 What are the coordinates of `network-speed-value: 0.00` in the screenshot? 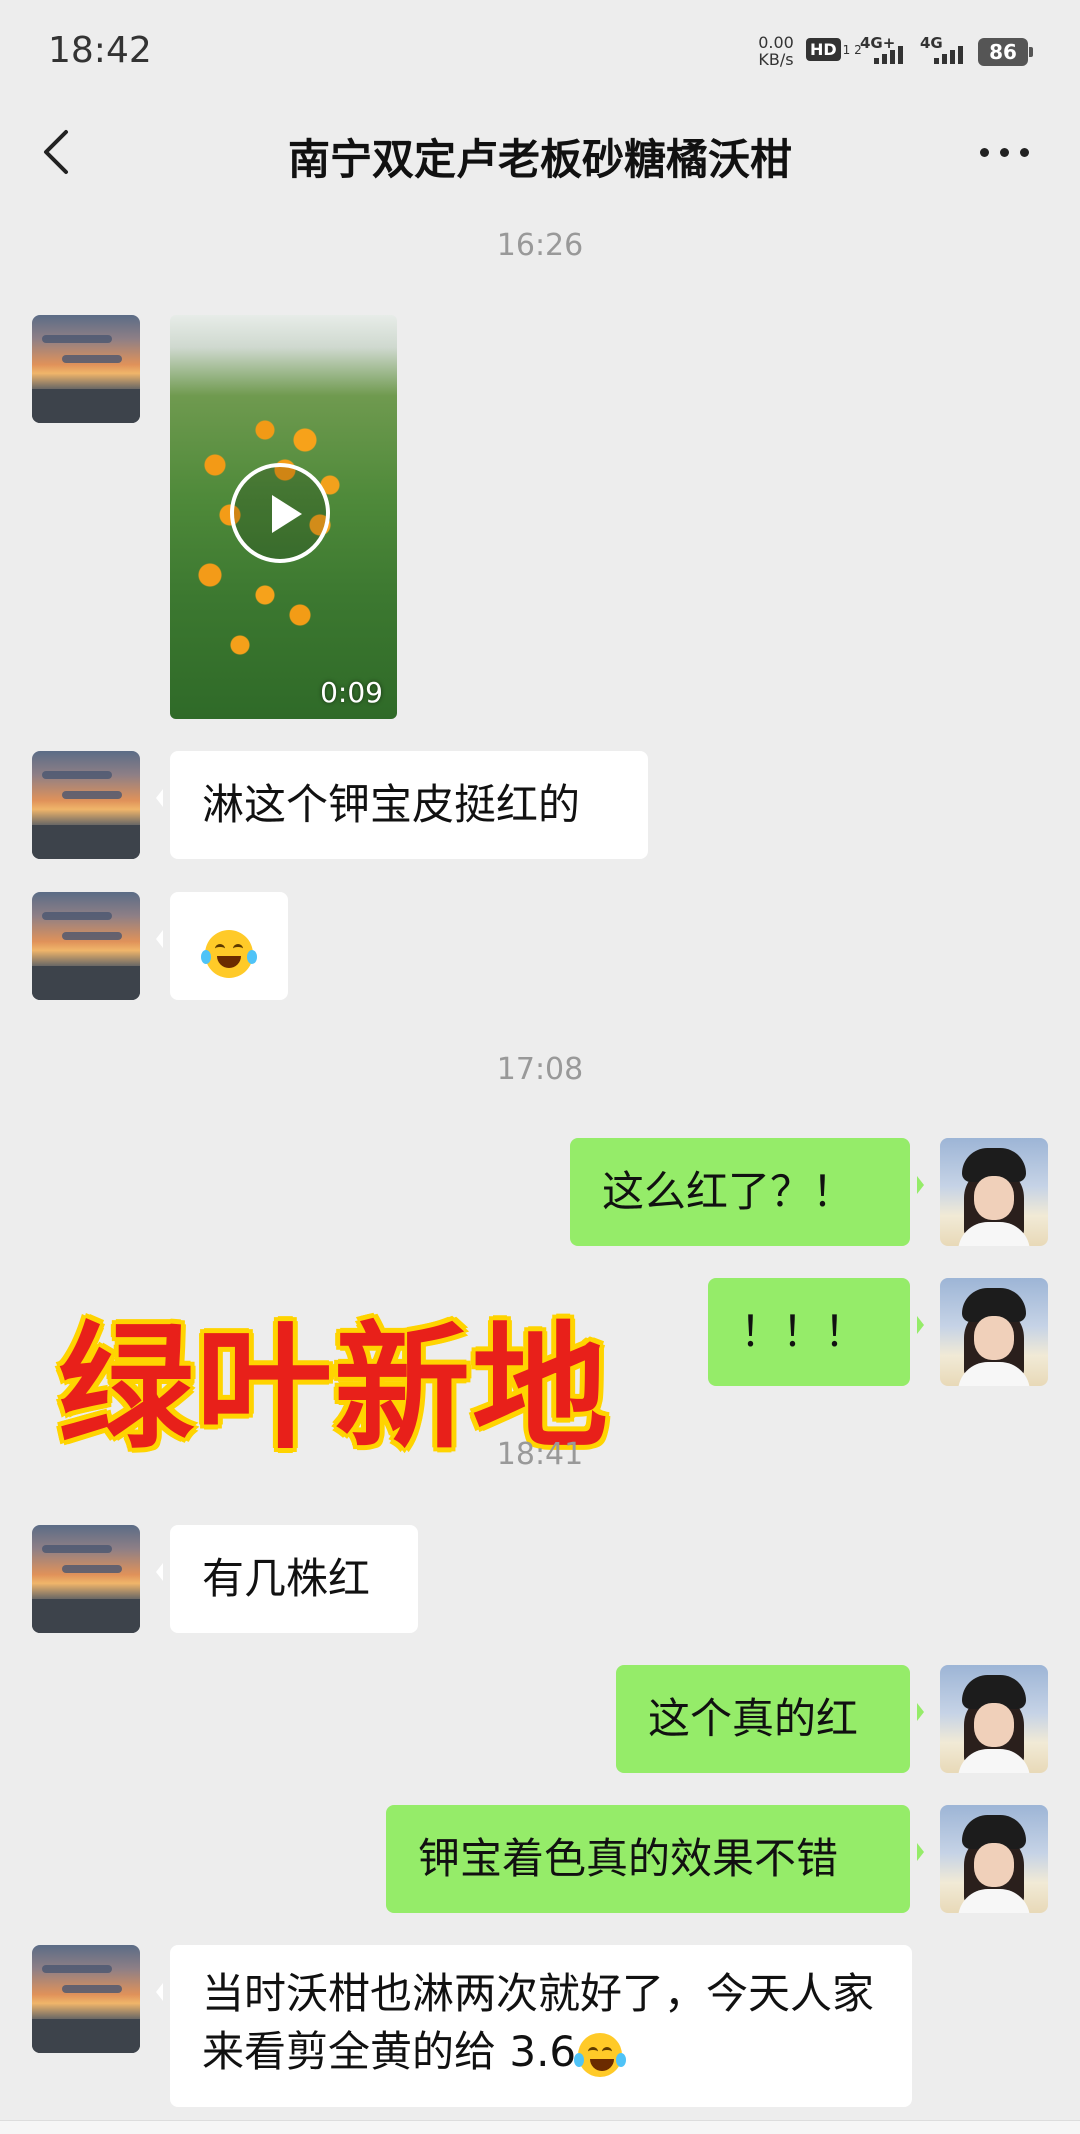 It's located at (776, 42).